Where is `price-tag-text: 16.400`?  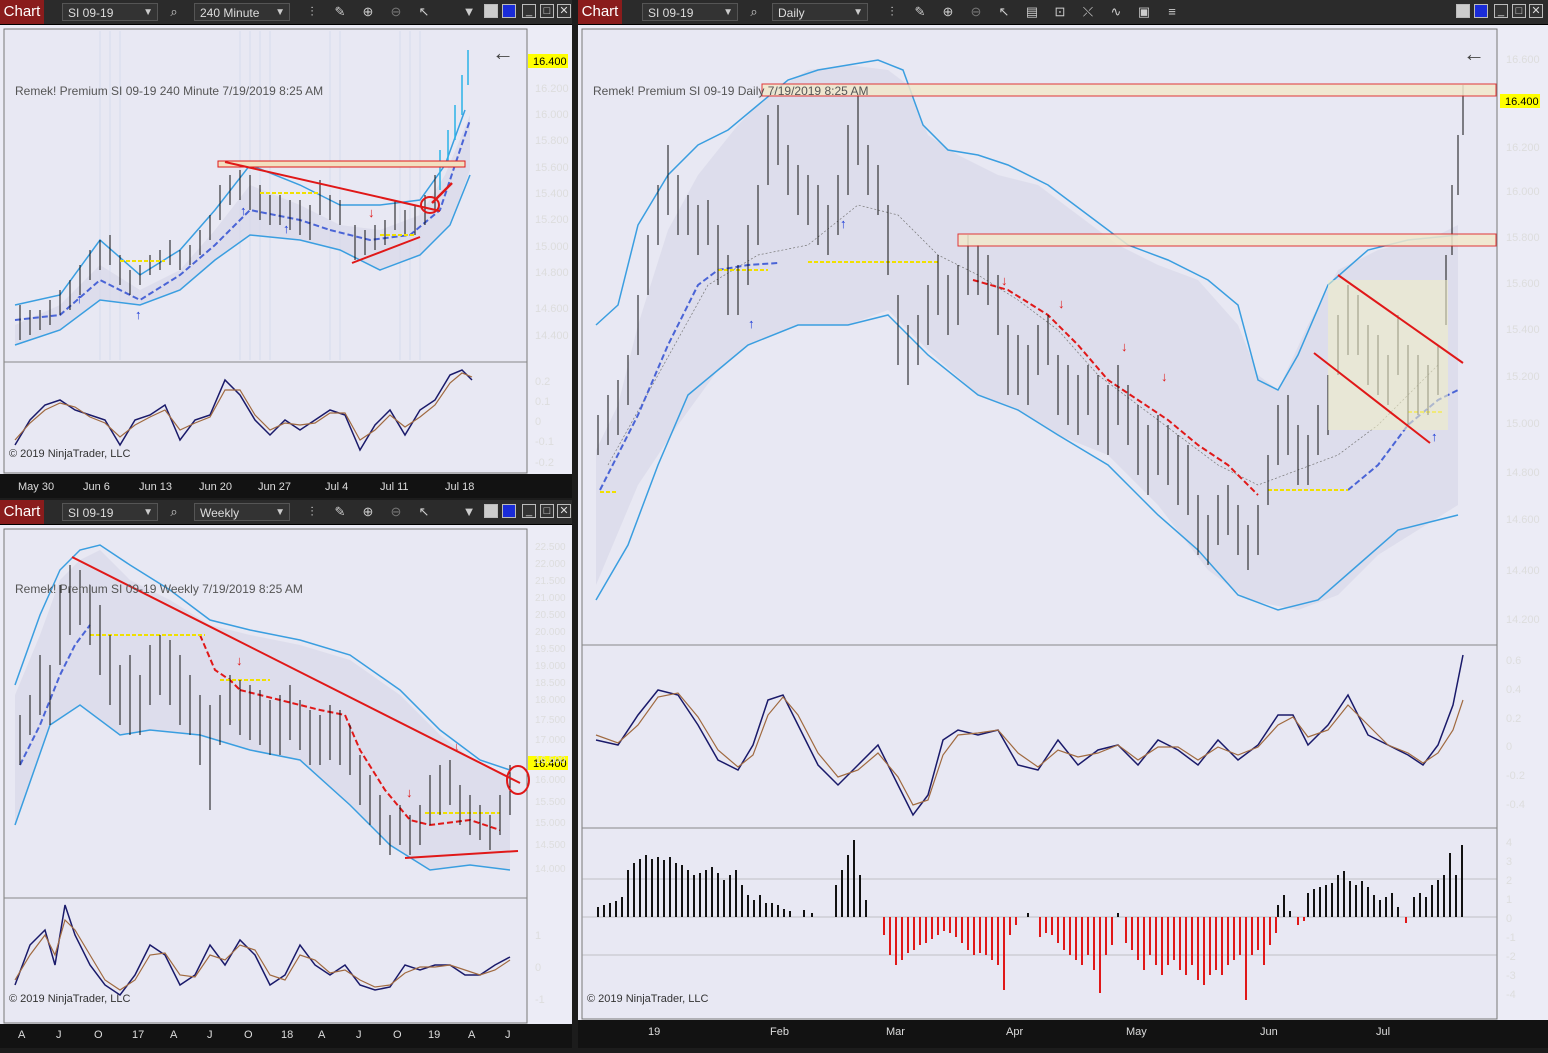 price-tag-text: 16.400 is located at coordinates (550, 62).